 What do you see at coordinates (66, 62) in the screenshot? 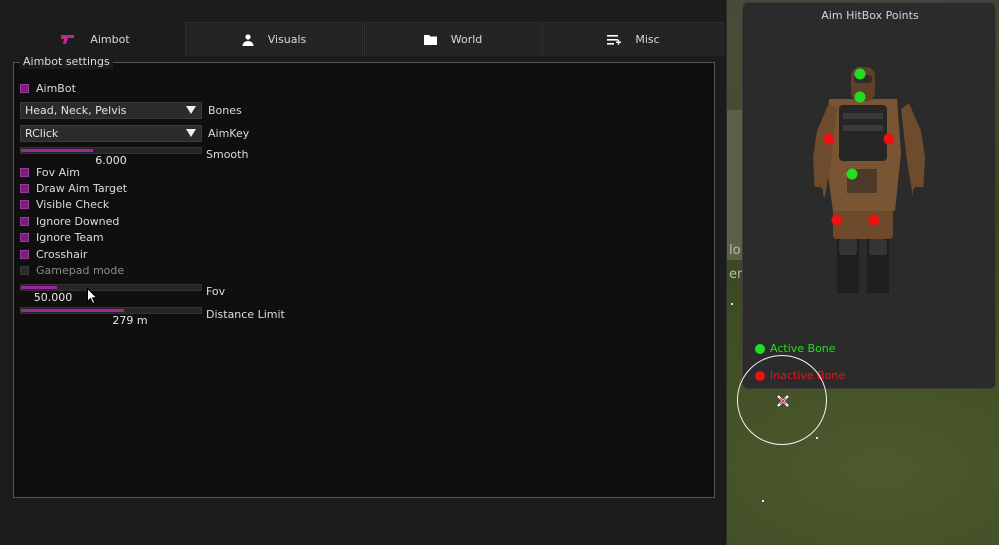
I see `group-title: Aimbot settings` at bounding box center [66, 62].